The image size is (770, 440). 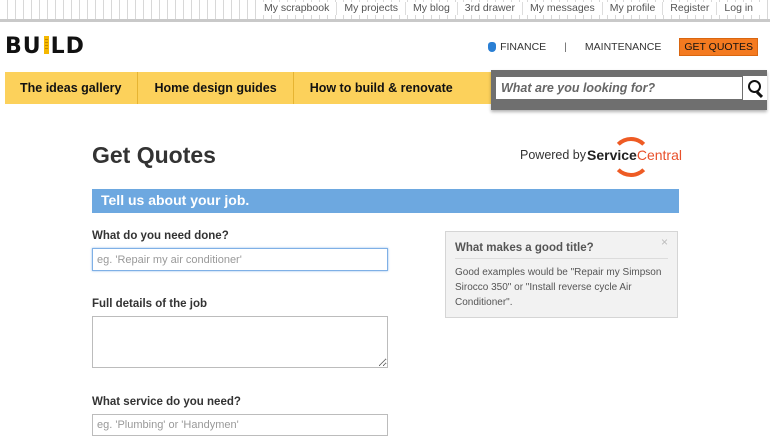 I want to click on brand-central: Central, so click(x=659, y=155).